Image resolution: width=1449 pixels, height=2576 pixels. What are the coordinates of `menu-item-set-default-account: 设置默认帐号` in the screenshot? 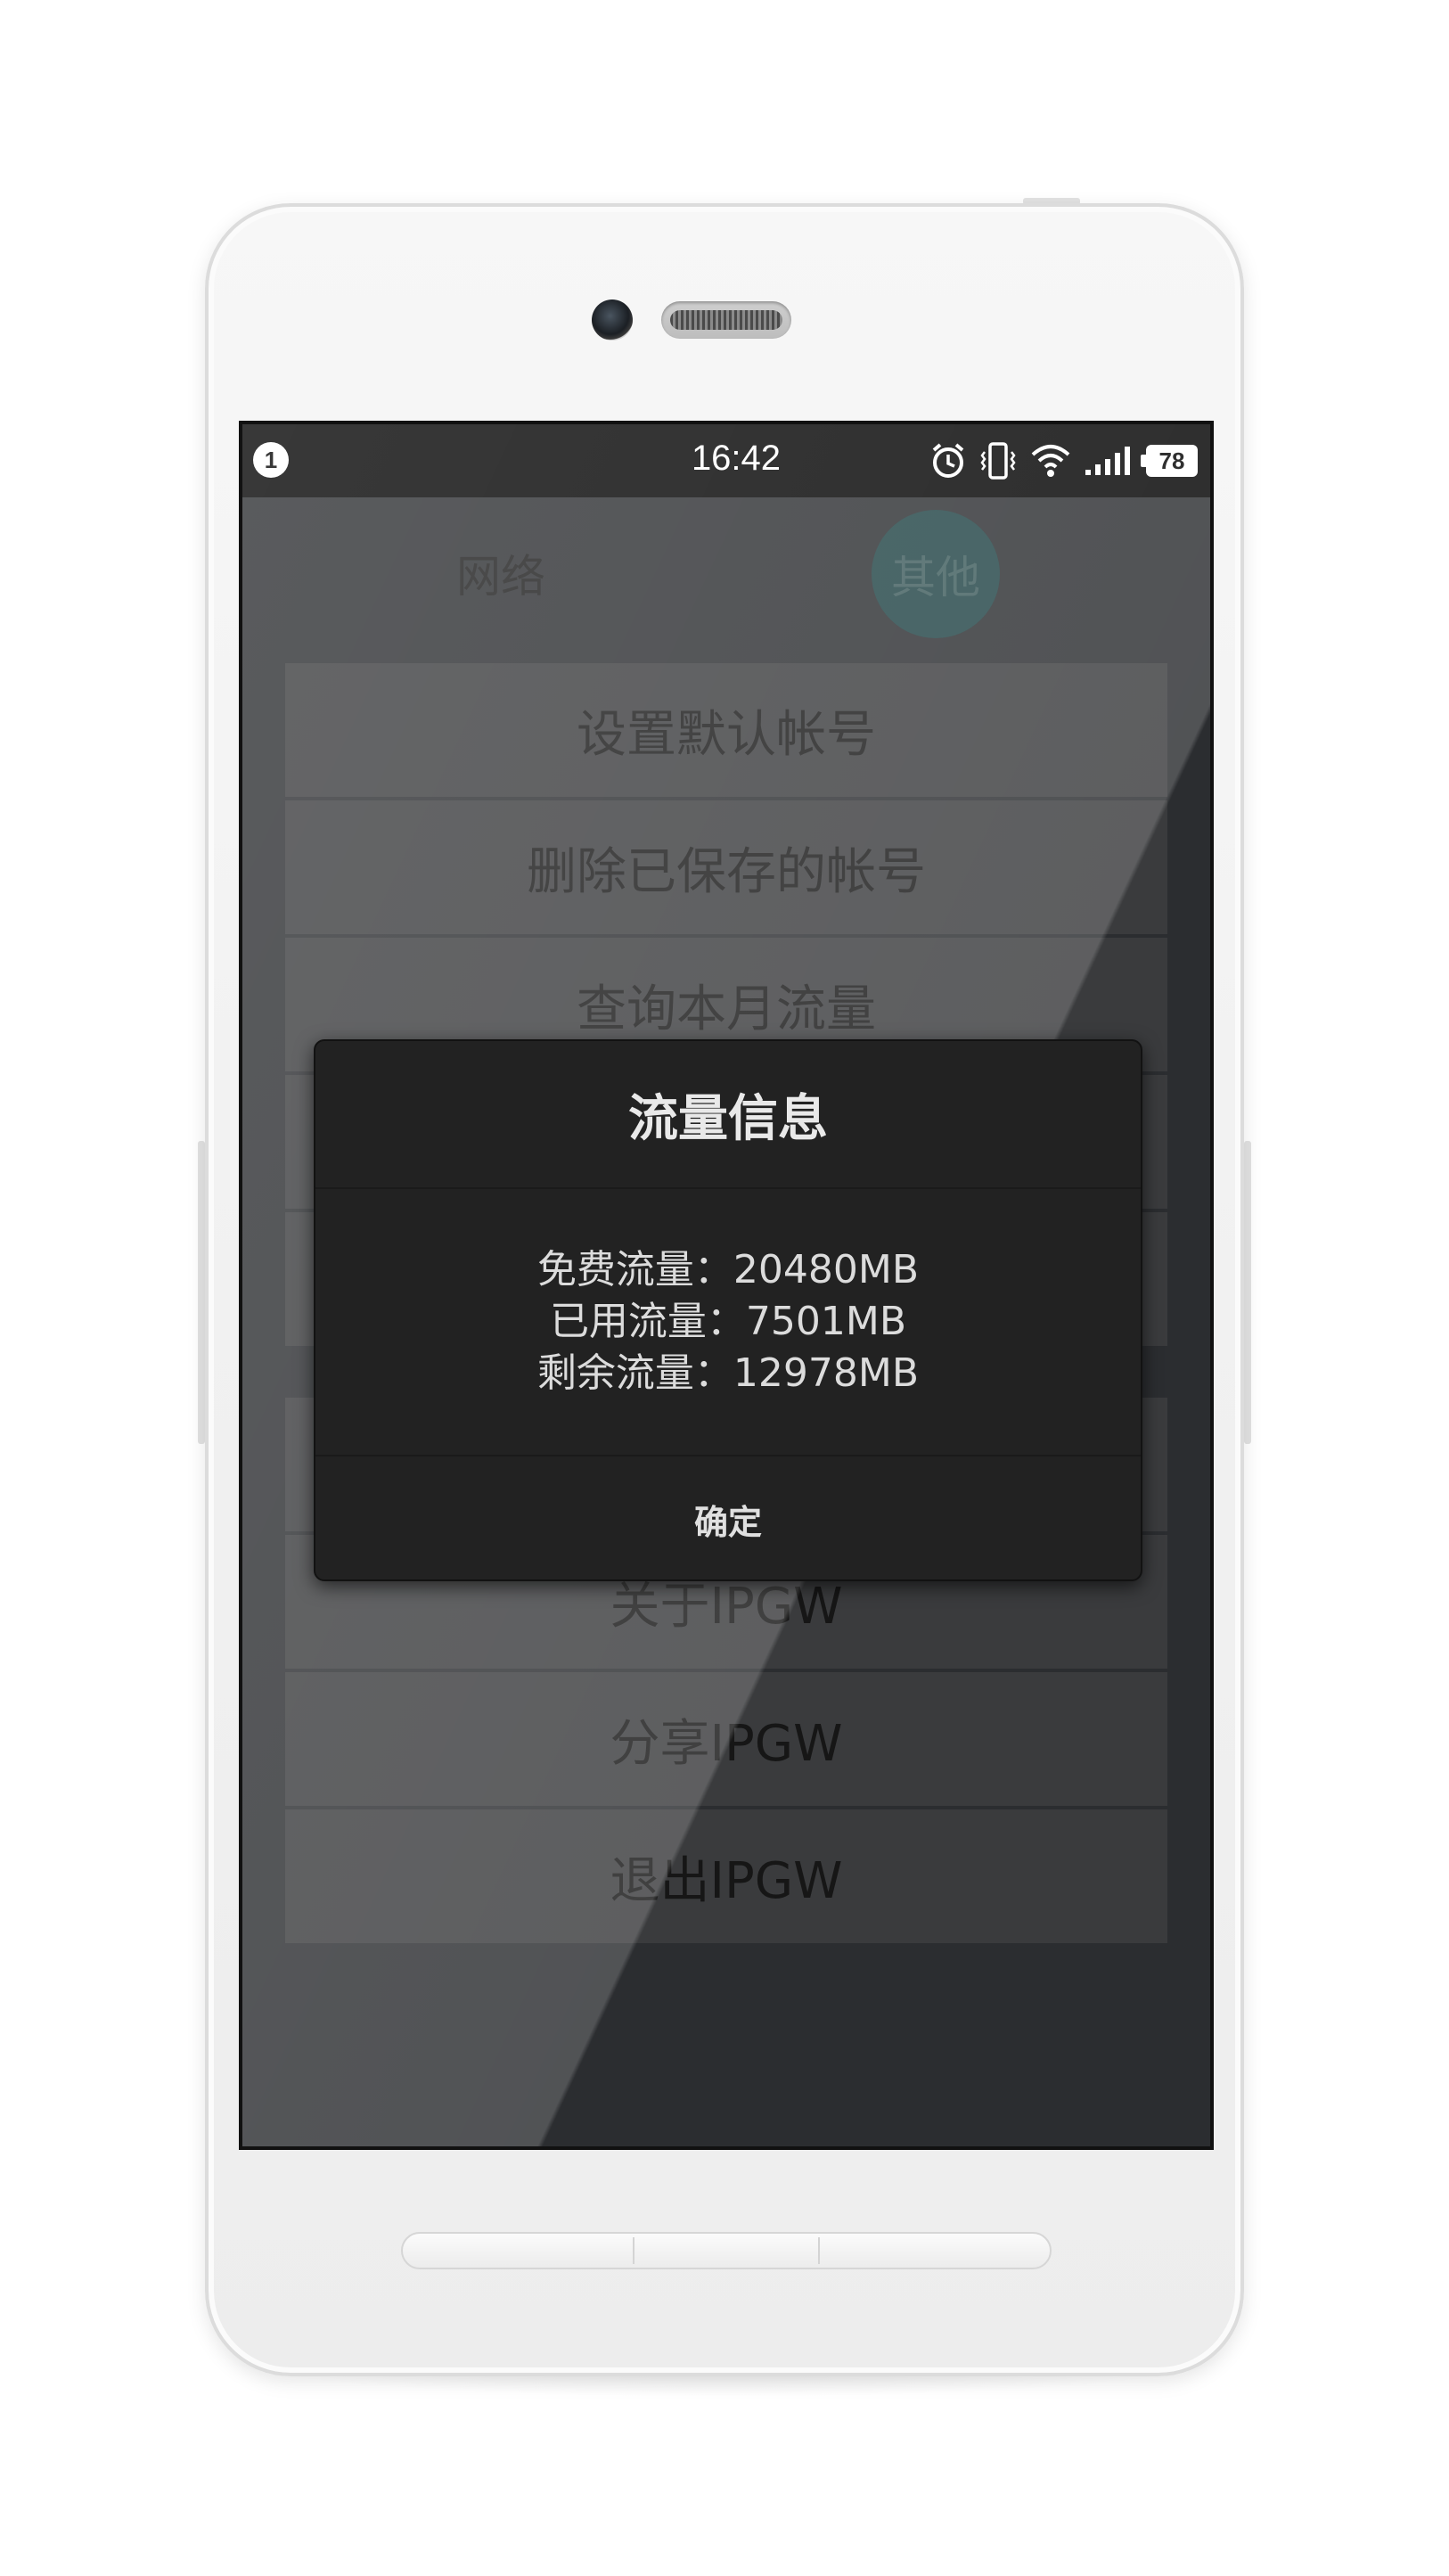 It's located at (726, 730).